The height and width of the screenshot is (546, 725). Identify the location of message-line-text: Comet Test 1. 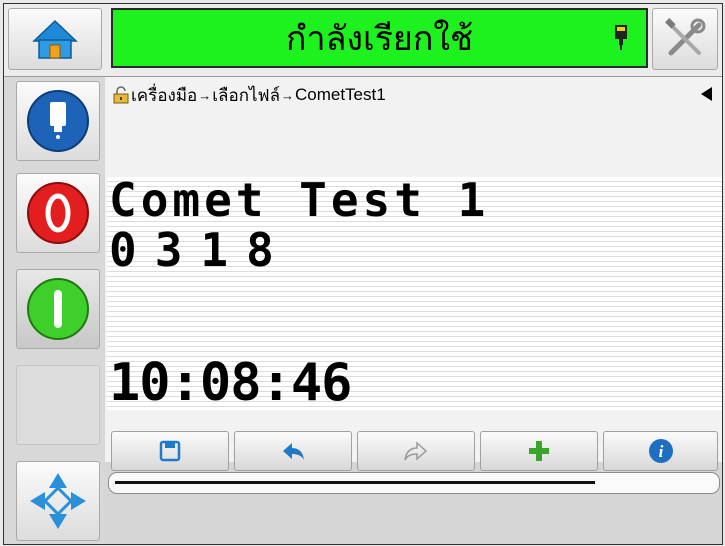
(299, 200).